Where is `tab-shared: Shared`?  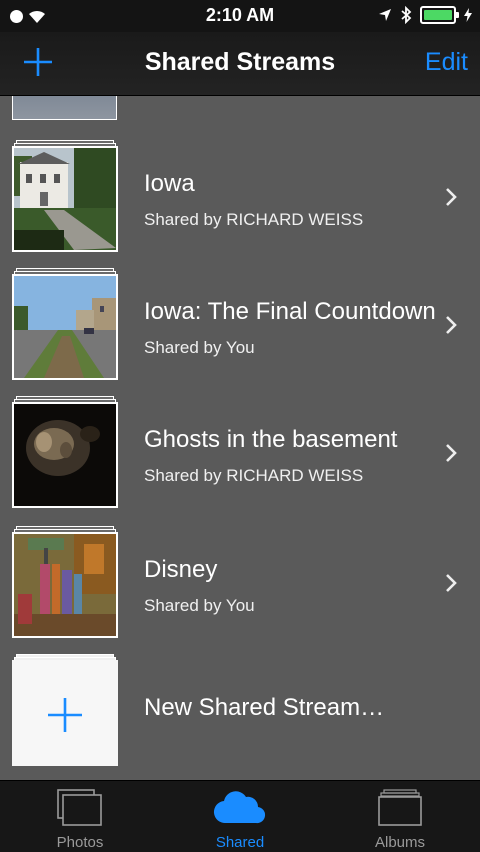 tab-shared: Shared is located at coordinates (240, 816).